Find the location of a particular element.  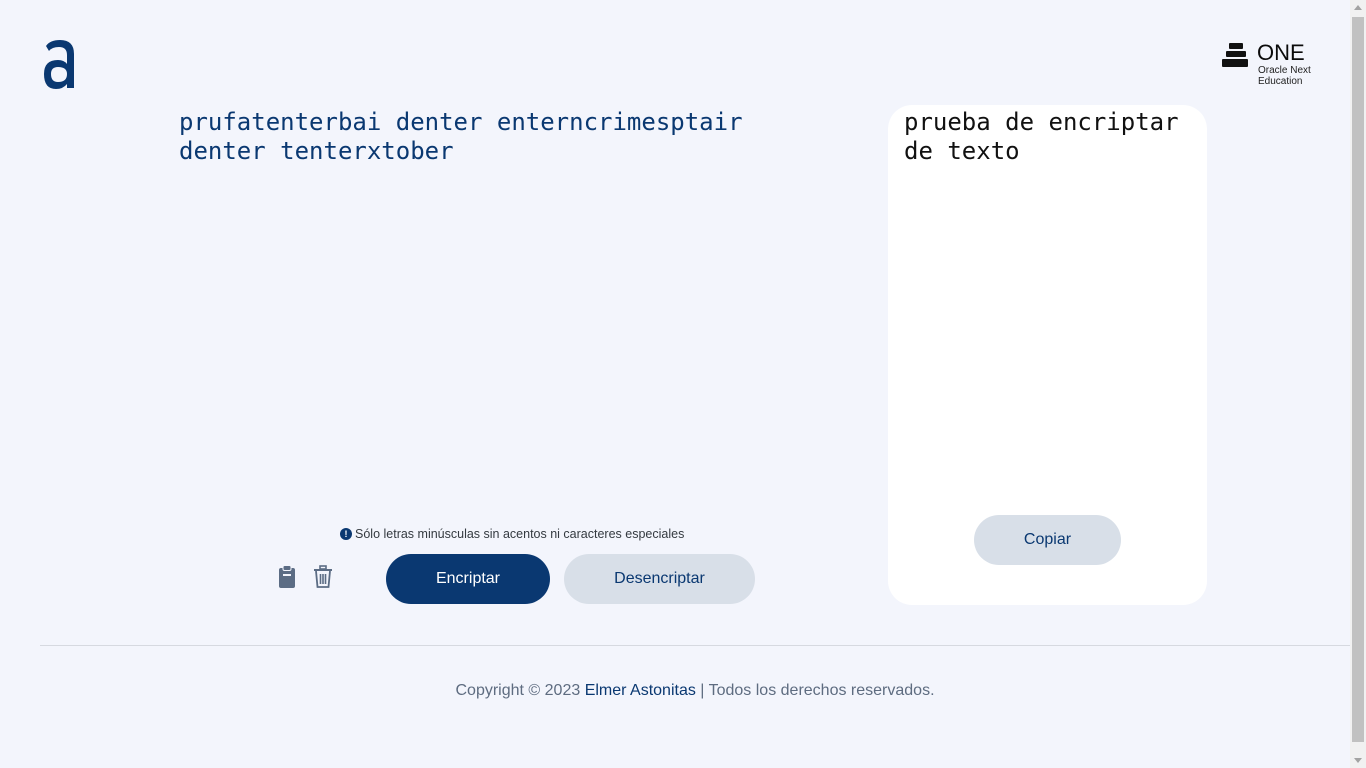

scrollbar-thumb is located at coordinates (1358, 379).